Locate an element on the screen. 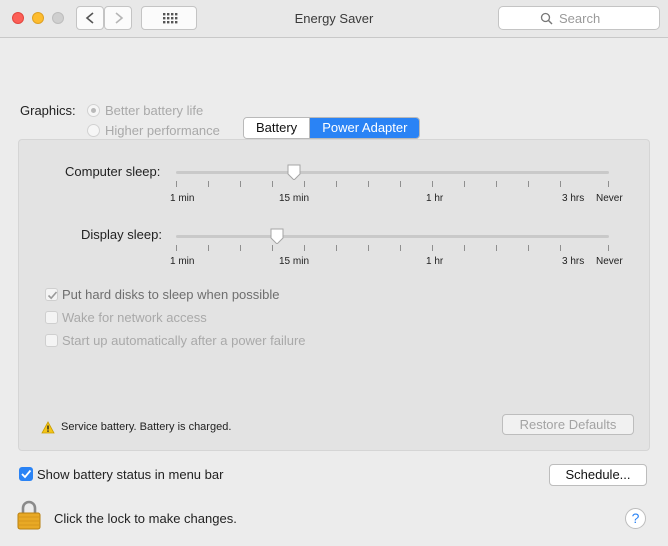 Image resolution: width=668 pixels, height=546 pixels. search-icon is located at coordinates (546, 18).